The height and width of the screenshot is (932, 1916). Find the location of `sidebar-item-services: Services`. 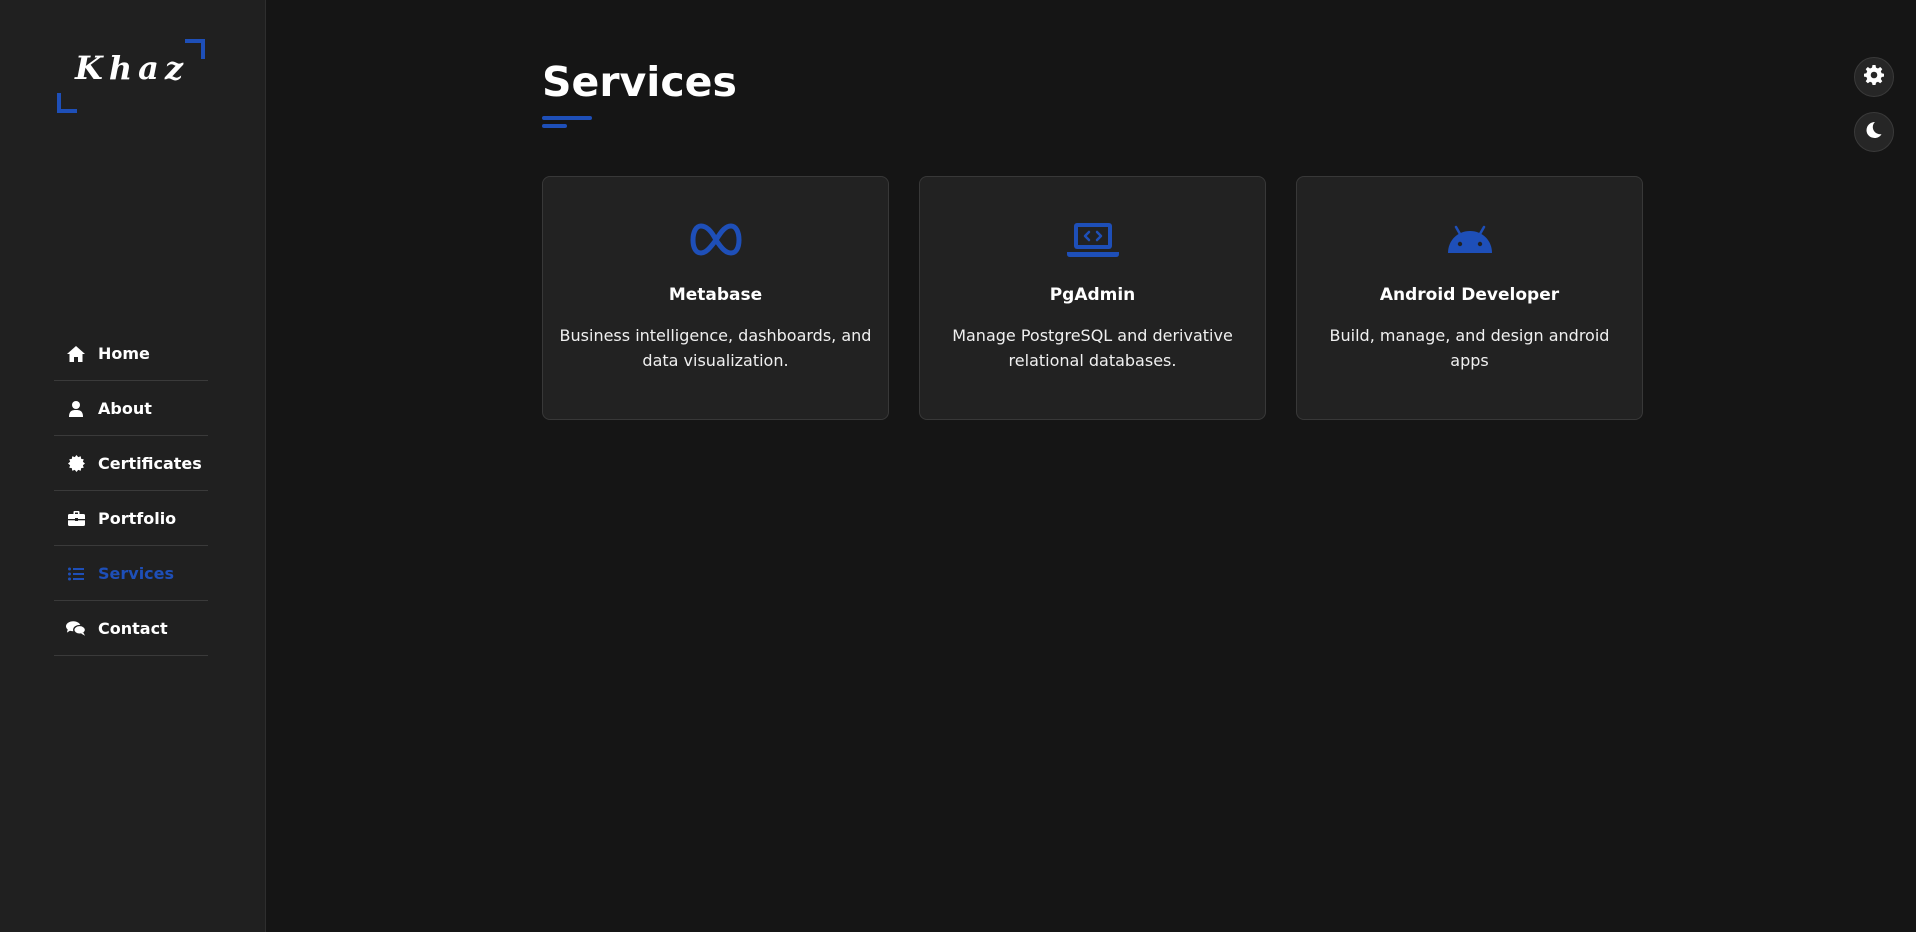

sidebar-item-services: Services is located at coordinates (131, 574).